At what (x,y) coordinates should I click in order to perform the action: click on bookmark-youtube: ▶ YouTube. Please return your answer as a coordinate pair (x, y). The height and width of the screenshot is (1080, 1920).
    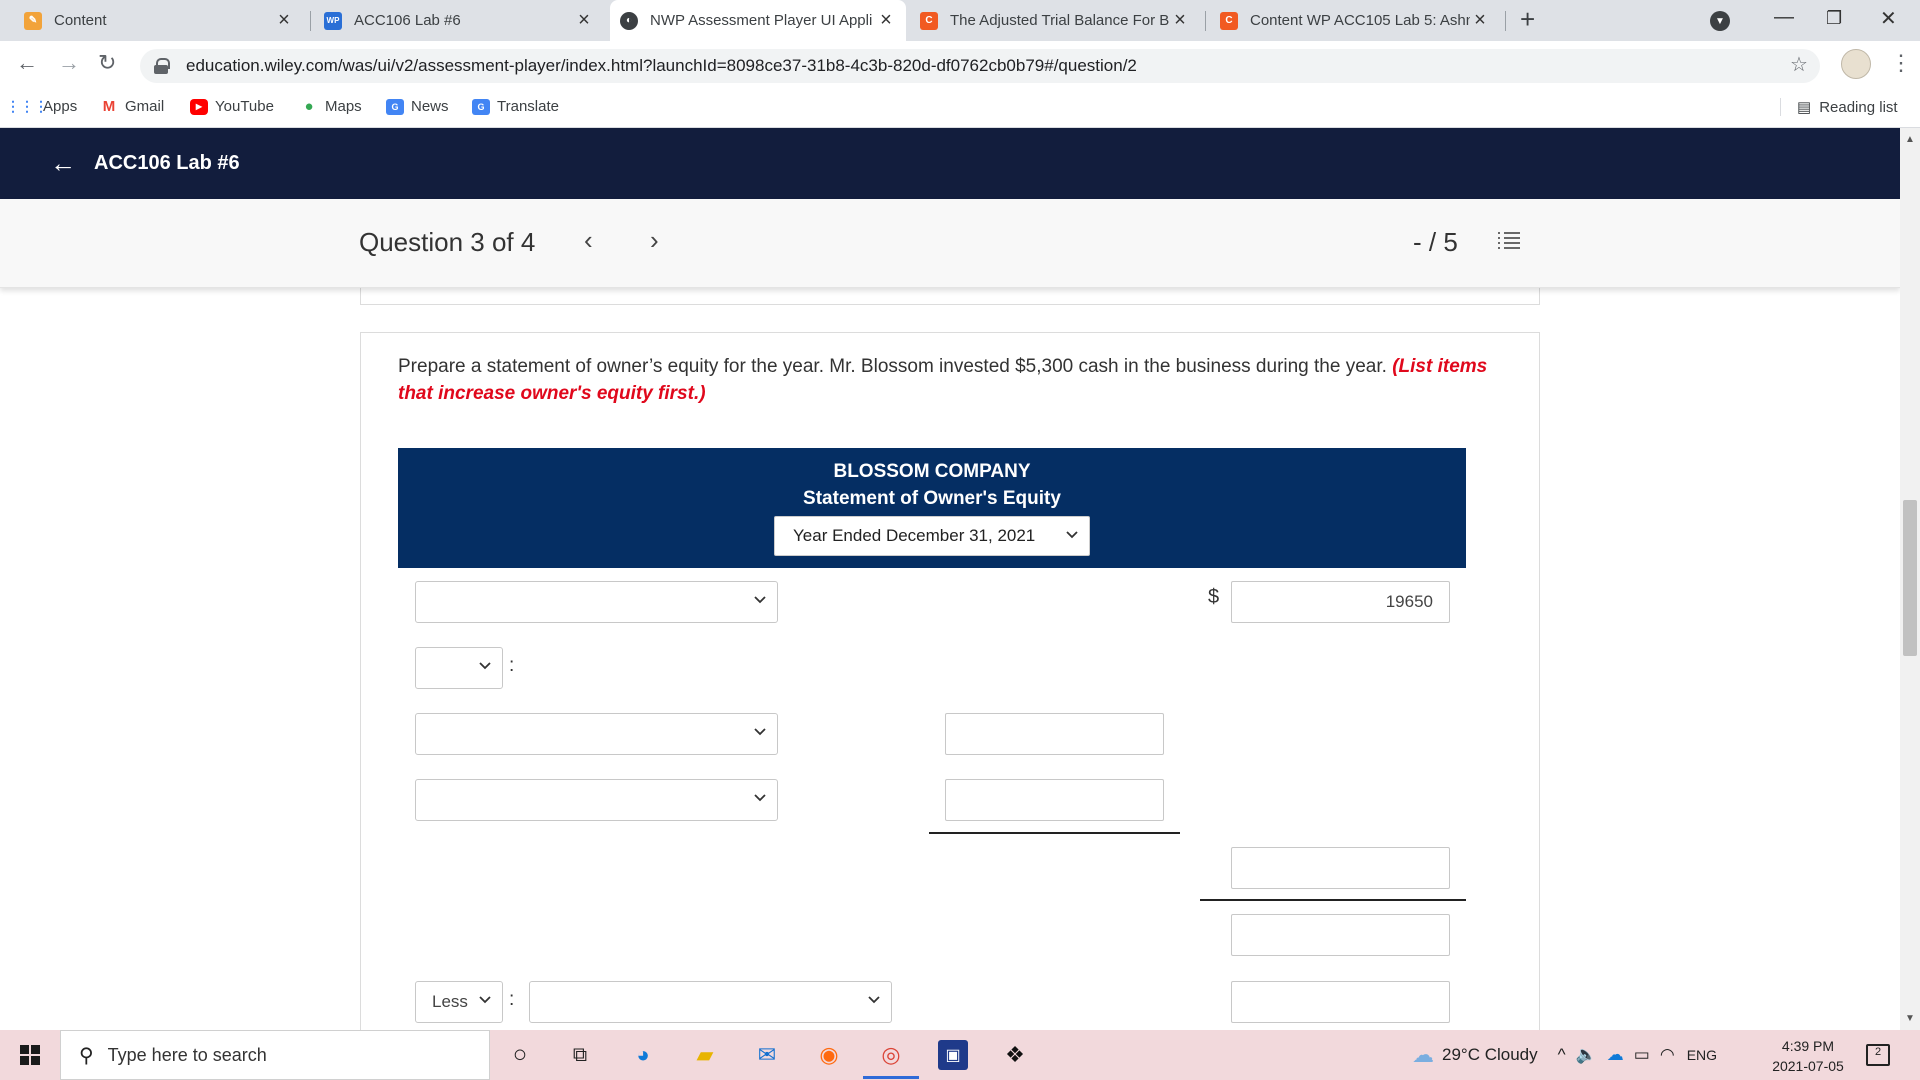
    Looking at the image, I should click on (232, 106).